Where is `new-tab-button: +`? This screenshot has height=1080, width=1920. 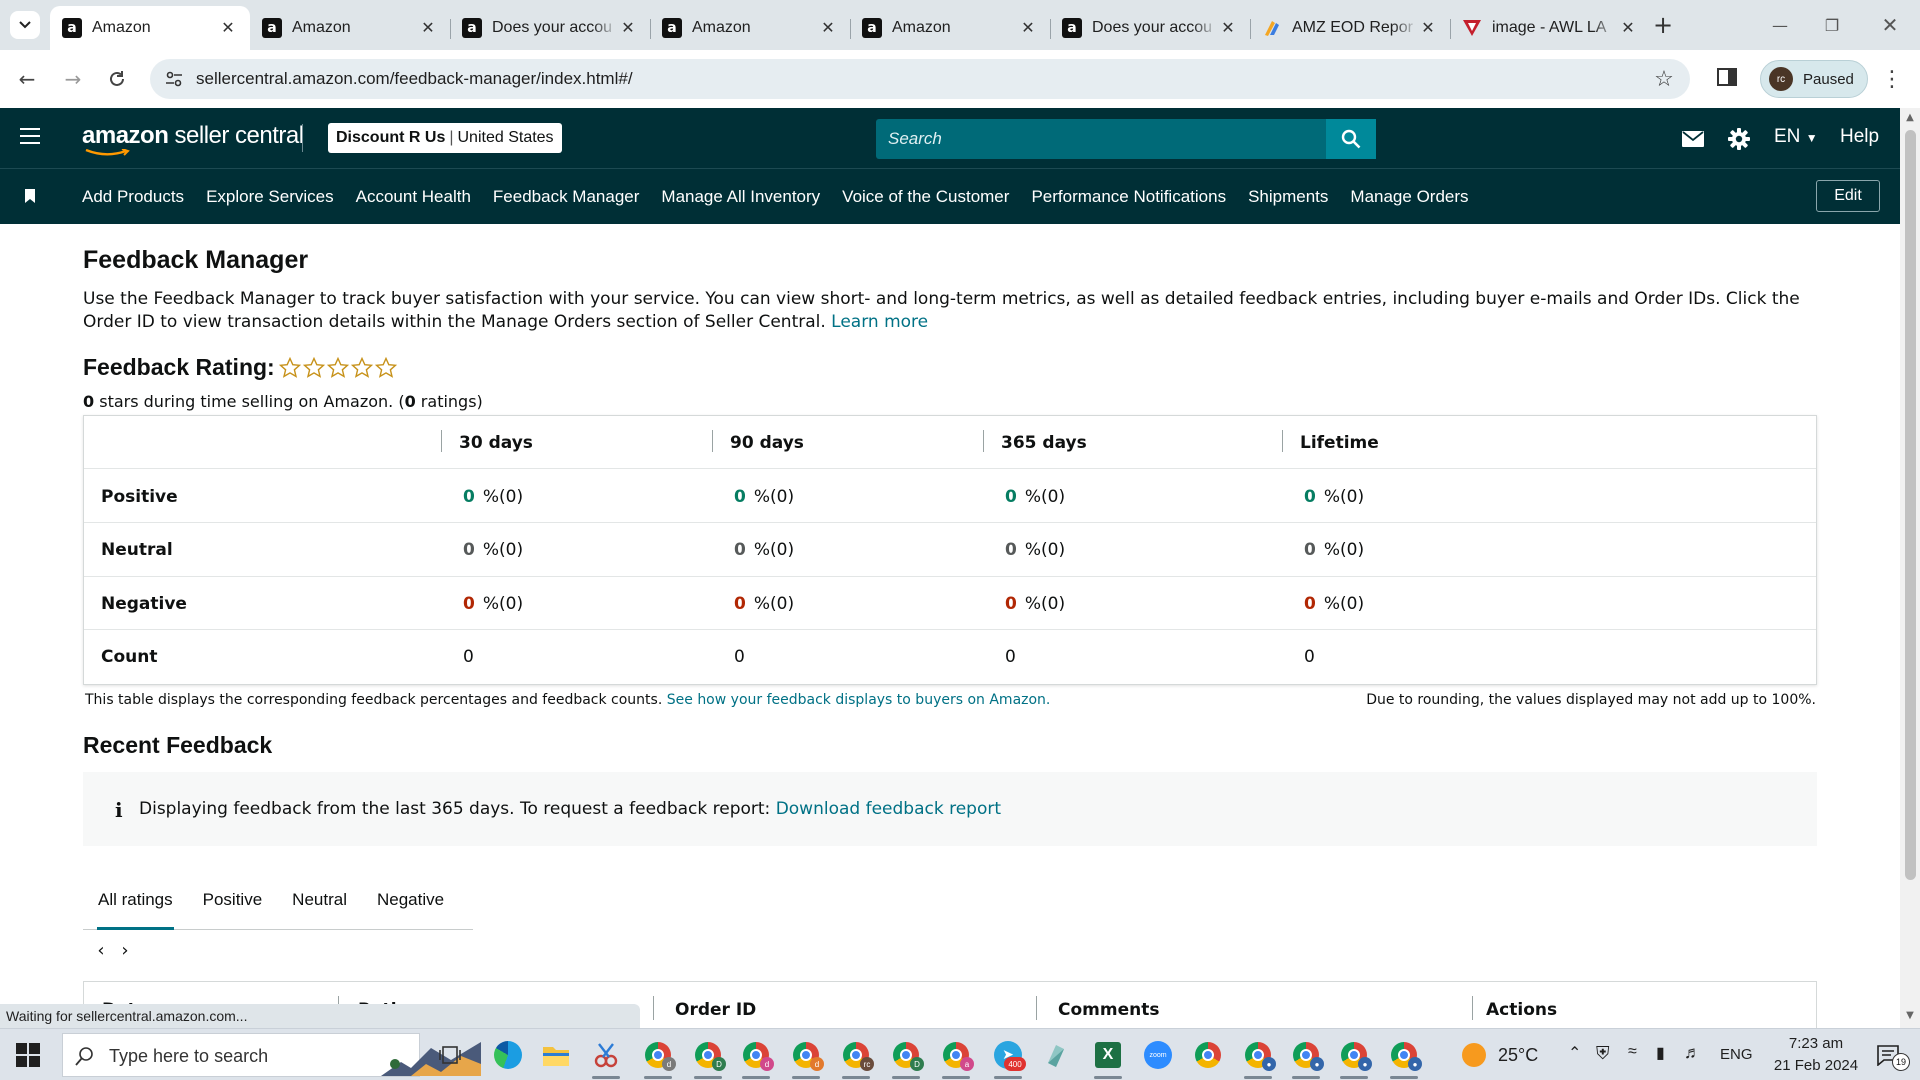
new-tab-button: + is located at coordinates (1663, 25).